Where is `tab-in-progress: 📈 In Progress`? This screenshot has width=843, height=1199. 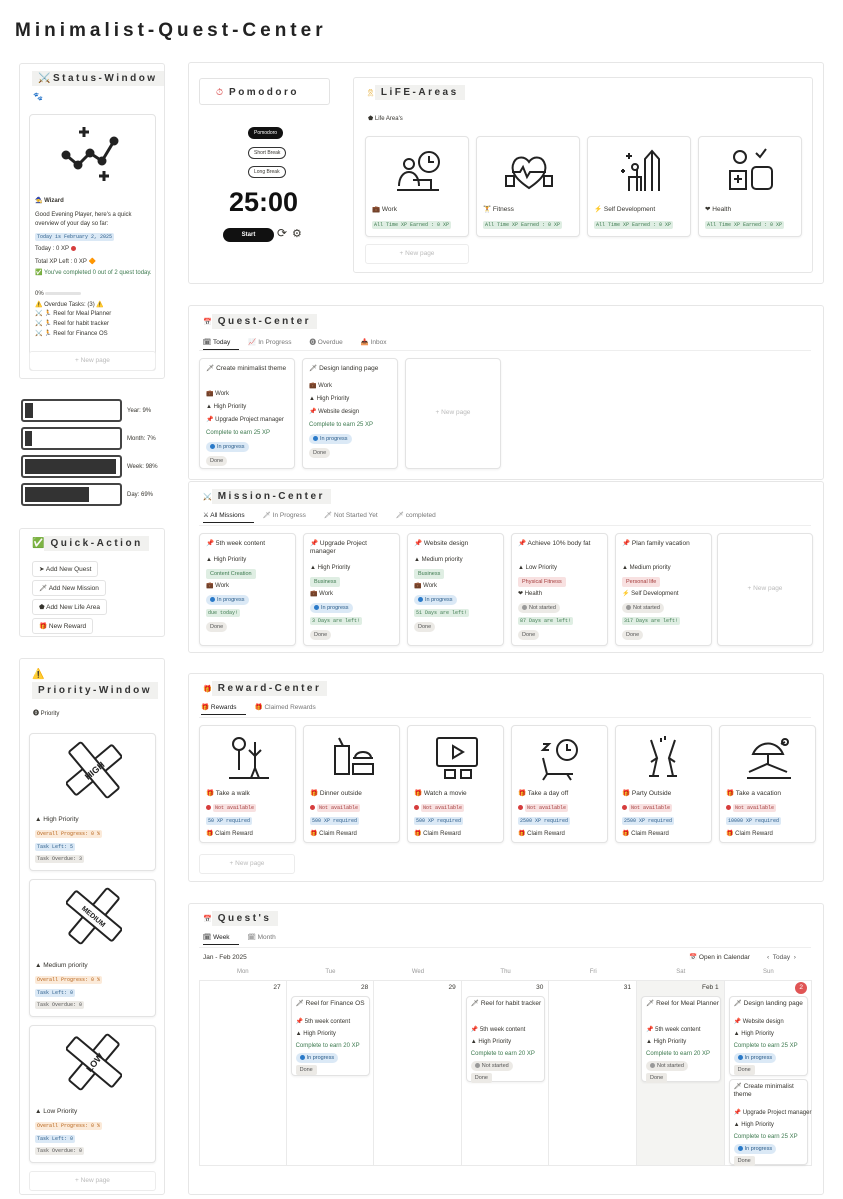
tab-in-progress: 📈 In Progress is located at coordinates (274, 342).